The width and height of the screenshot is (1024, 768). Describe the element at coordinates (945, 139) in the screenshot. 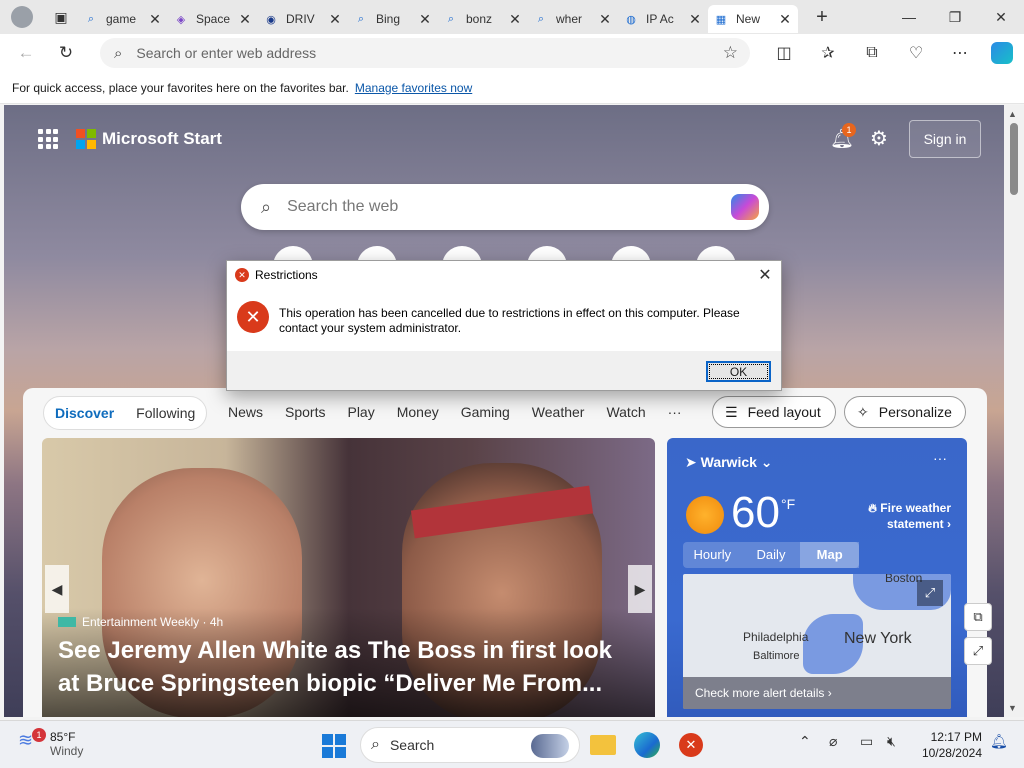

I see `sign-in-button: Sign in` at that location.